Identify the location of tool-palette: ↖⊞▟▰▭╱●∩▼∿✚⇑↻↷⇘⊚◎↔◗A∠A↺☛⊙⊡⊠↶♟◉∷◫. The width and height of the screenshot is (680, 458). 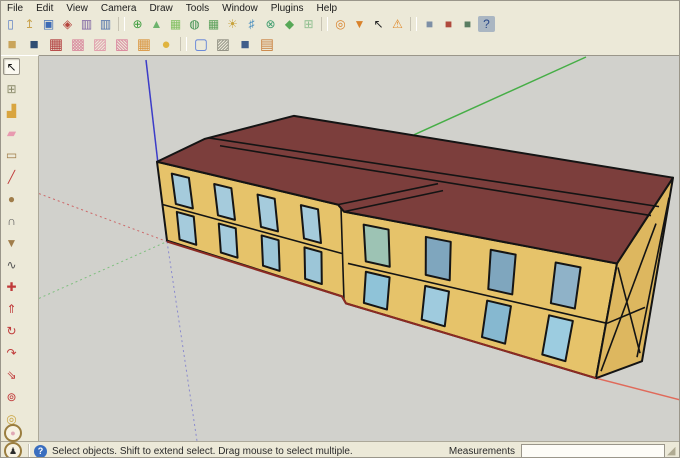
(20, 256).